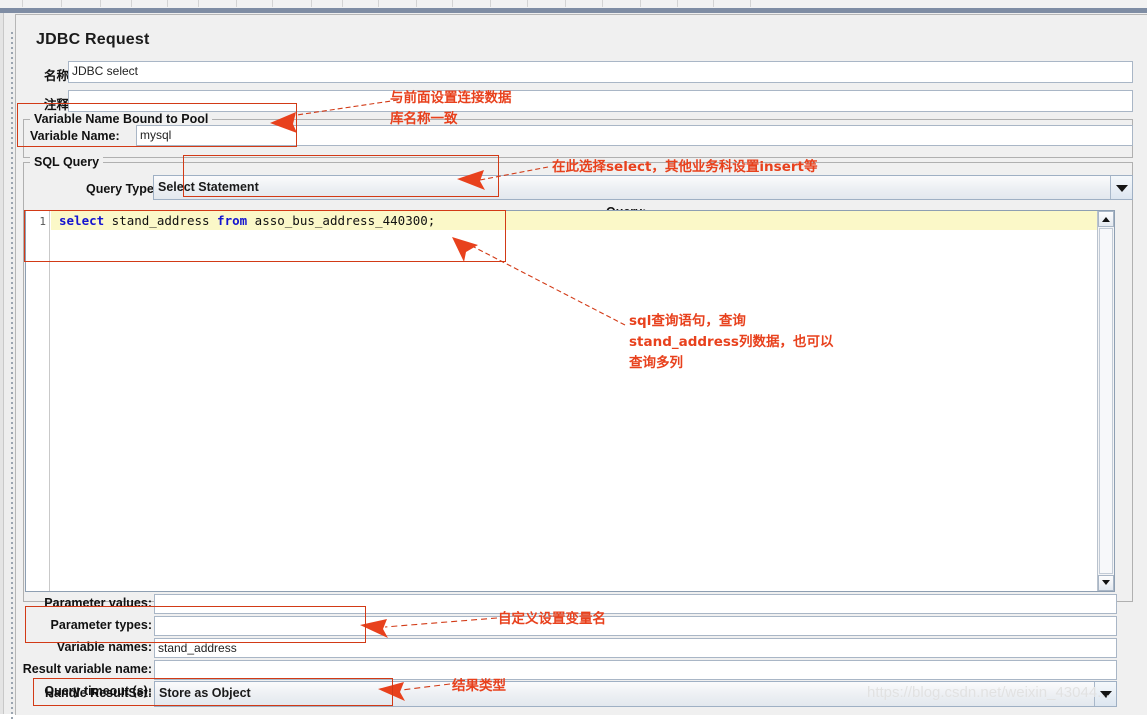 This screenshot has width=1147, height=722. What do you see at coordinates (161, 220) in the screenshot?
I see `sql-token-columns: stand_address` at bounding box center [161, 220].